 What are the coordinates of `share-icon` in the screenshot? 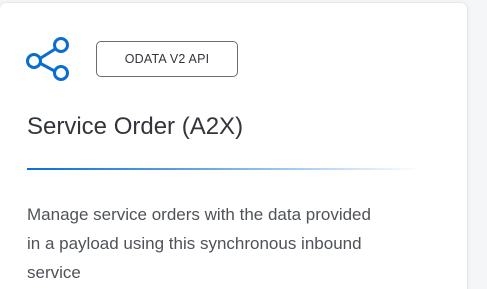 It's located at (48, 59).